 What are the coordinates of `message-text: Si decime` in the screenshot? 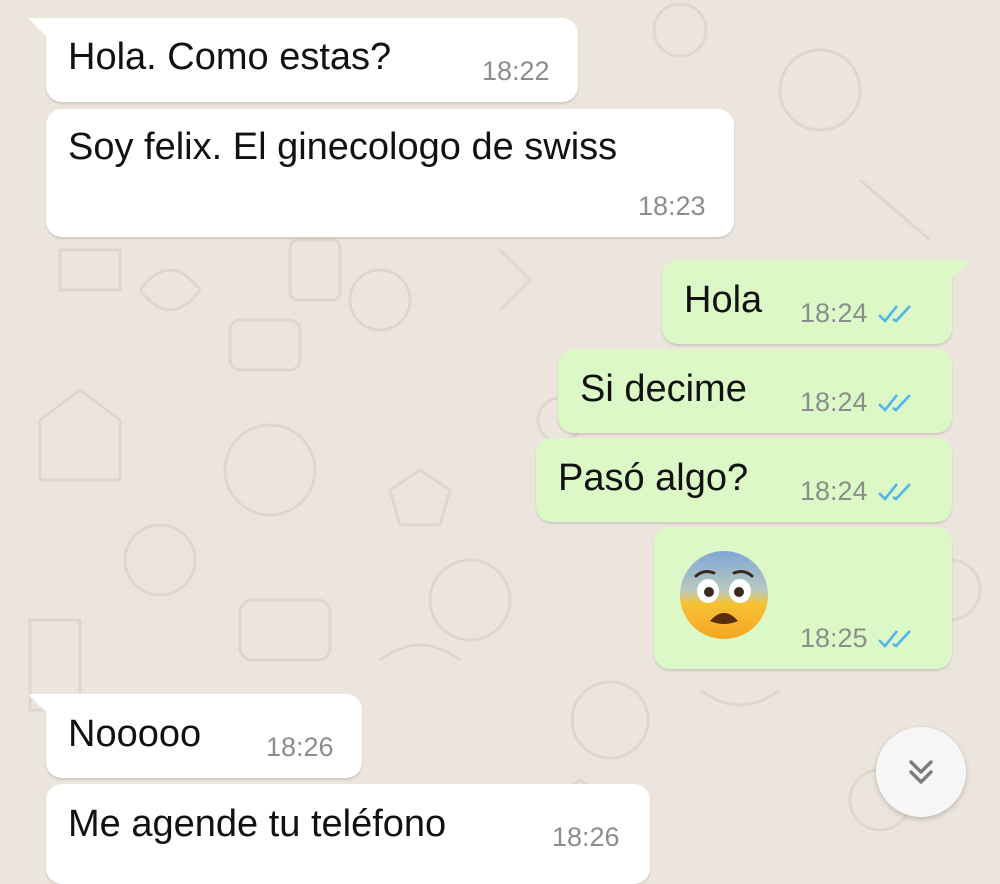 It's located at (663, 389).